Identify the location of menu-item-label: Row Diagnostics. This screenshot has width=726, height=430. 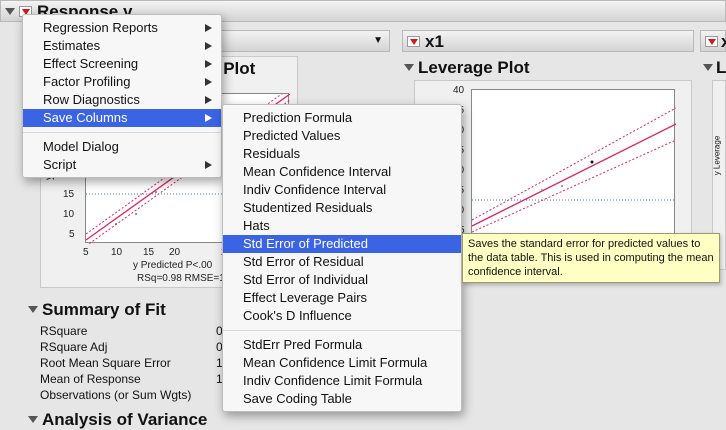
(91, 99).